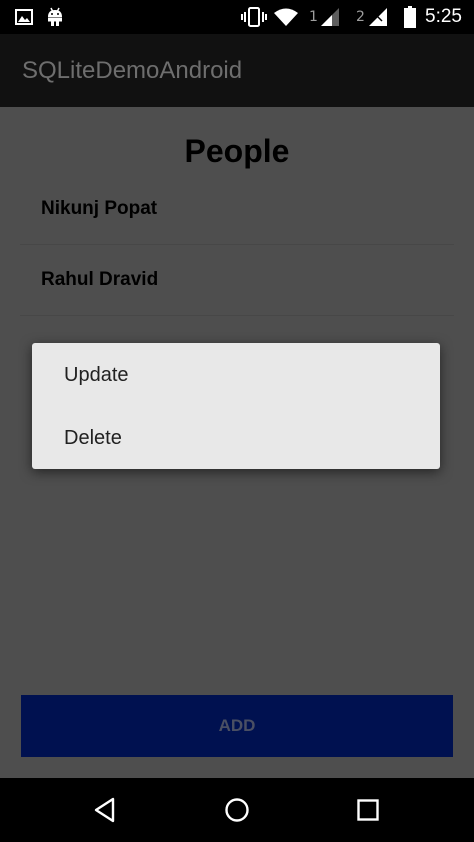  I want to click on app-bar: SQLiteDemoAndroid, so click(237, 70).